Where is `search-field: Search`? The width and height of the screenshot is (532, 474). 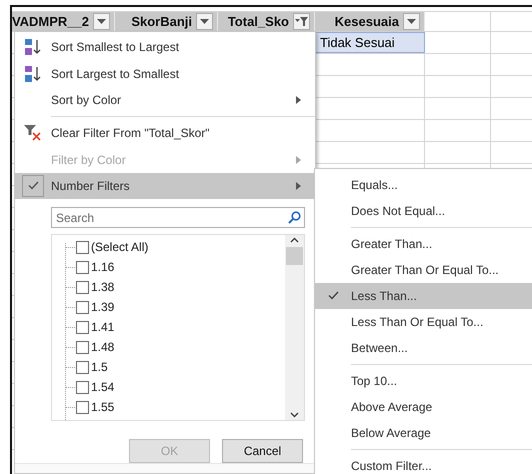
search-field: Search is located at coordinates (178, 217).